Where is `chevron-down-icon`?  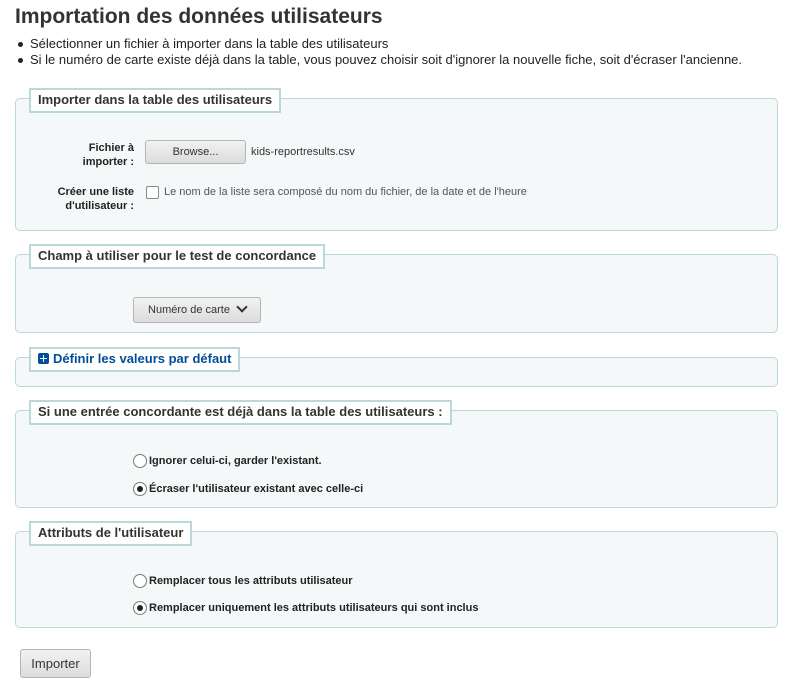
chevron-down-icon is located at coordinates (242, 307).